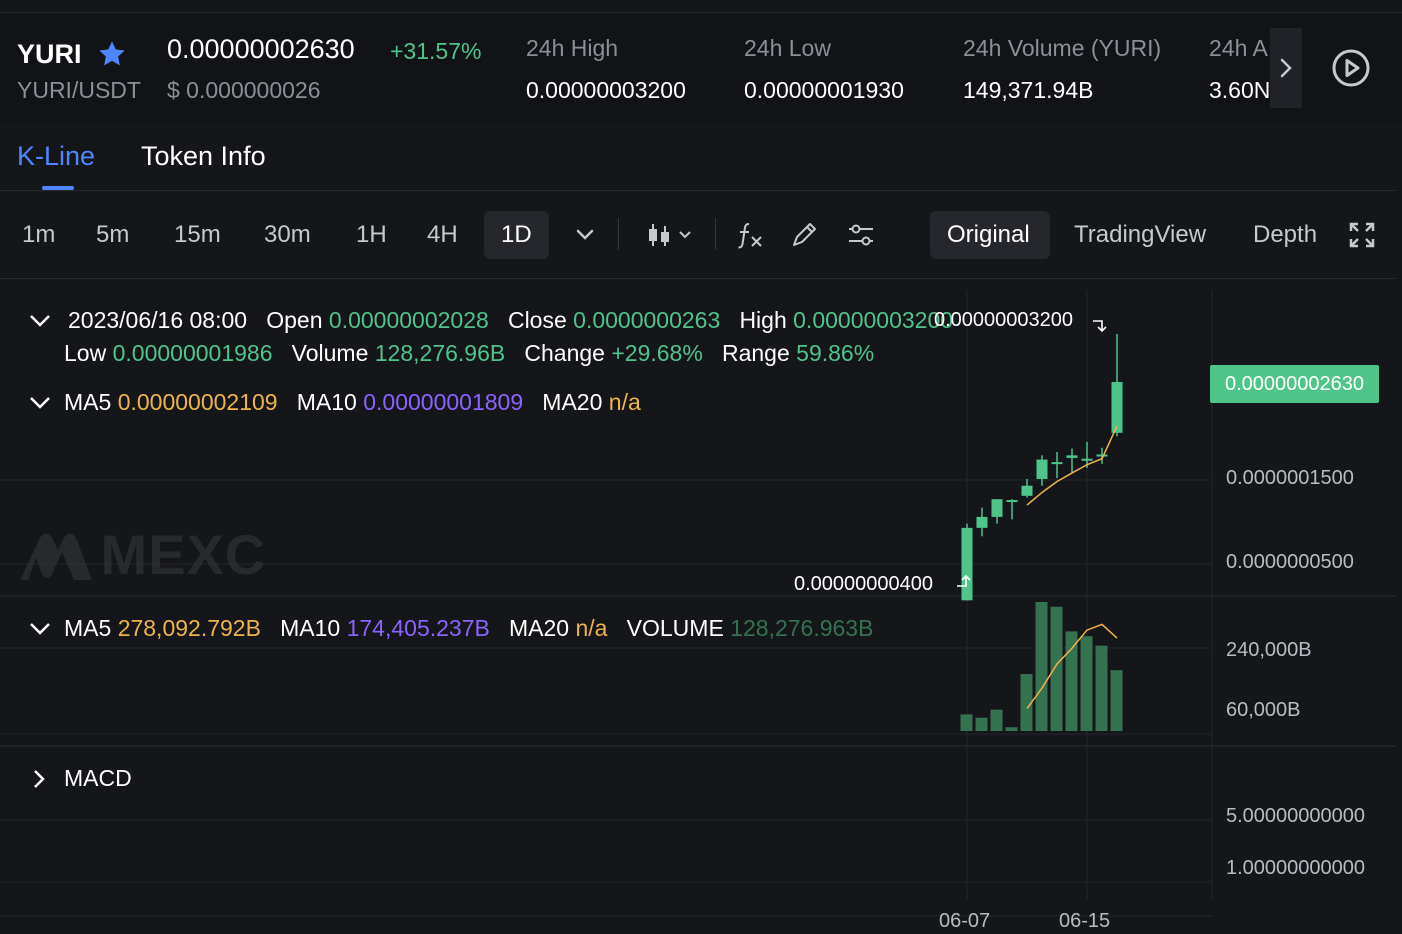  Describe the element at coordinates (802, 628) in the screenshot. I see `volume-value: 128,276.963B` at that location.